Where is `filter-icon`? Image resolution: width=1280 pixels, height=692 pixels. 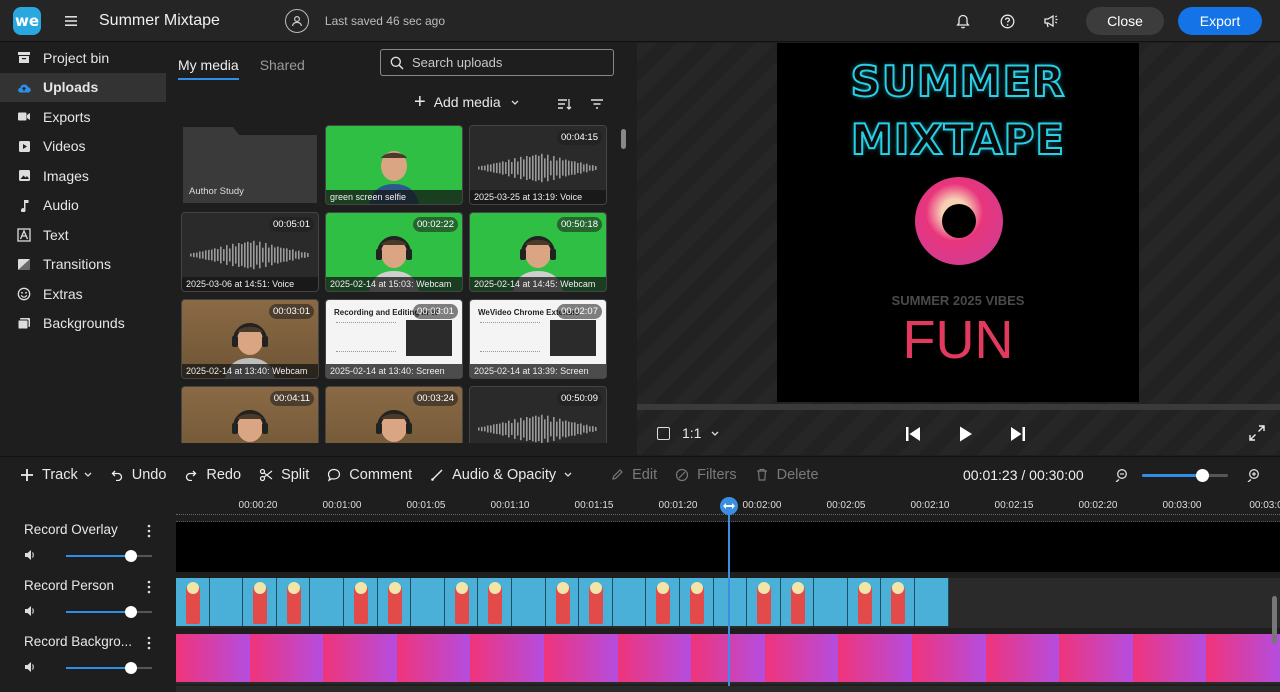
filter-icon is located at coordinates (597, 104).